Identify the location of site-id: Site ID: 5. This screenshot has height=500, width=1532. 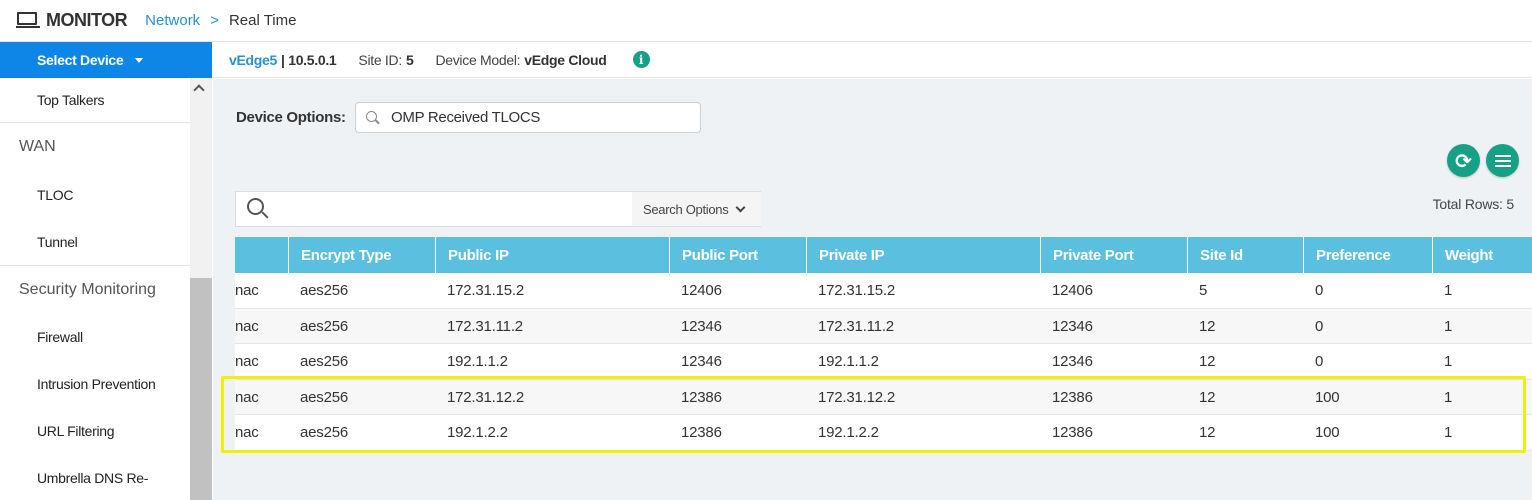
(385, 60).